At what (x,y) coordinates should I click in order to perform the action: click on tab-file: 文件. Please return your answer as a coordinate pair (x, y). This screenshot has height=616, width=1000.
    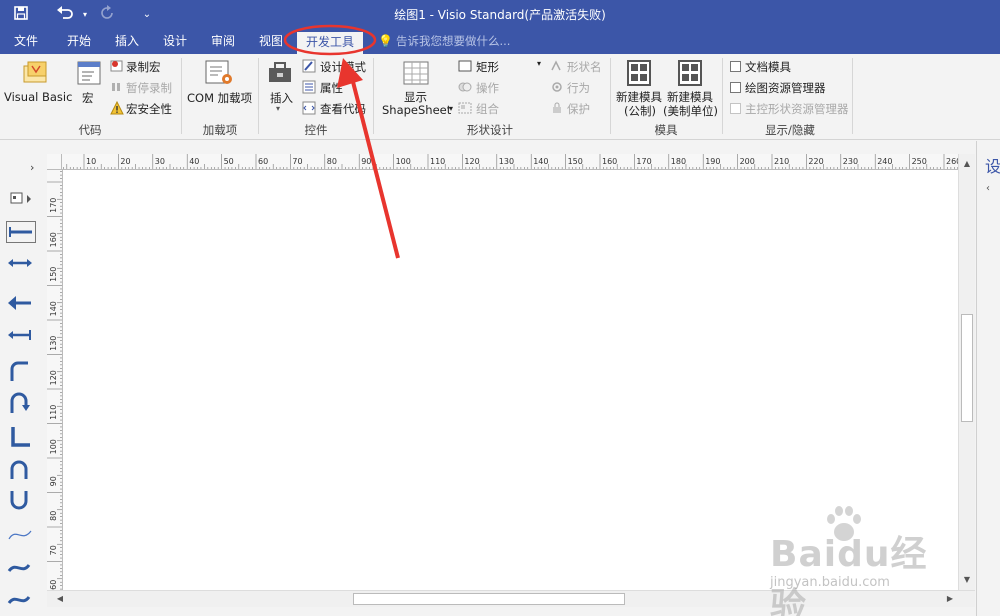
    Looking at the image, I should click on (26, 42).